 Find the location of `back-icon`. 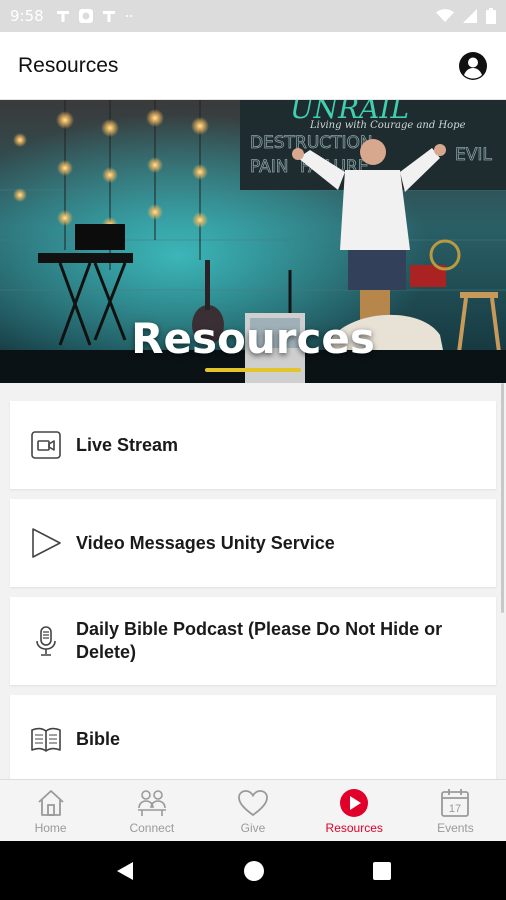

back-icon is located at coordinates (125, 871).